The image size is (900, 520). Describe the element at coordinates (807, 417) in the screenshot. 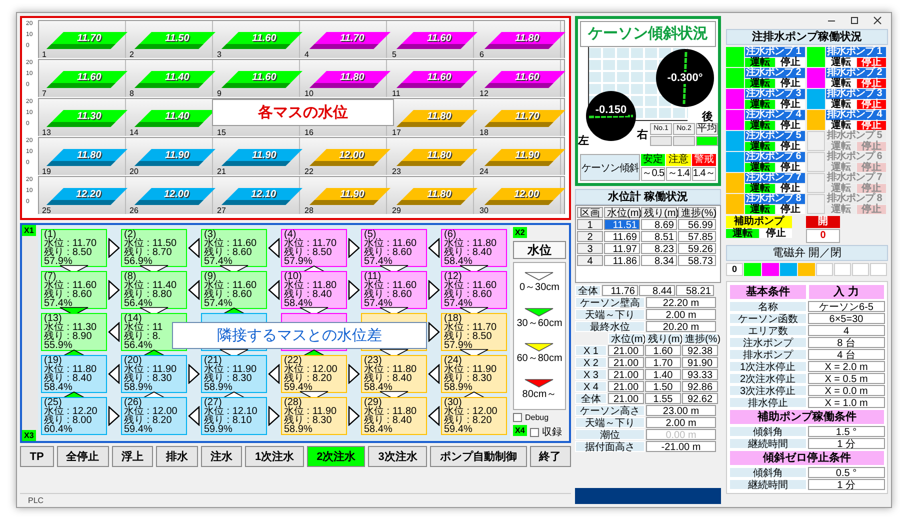

I see `section-title: 補助ポンプ稼働条件` at that location.